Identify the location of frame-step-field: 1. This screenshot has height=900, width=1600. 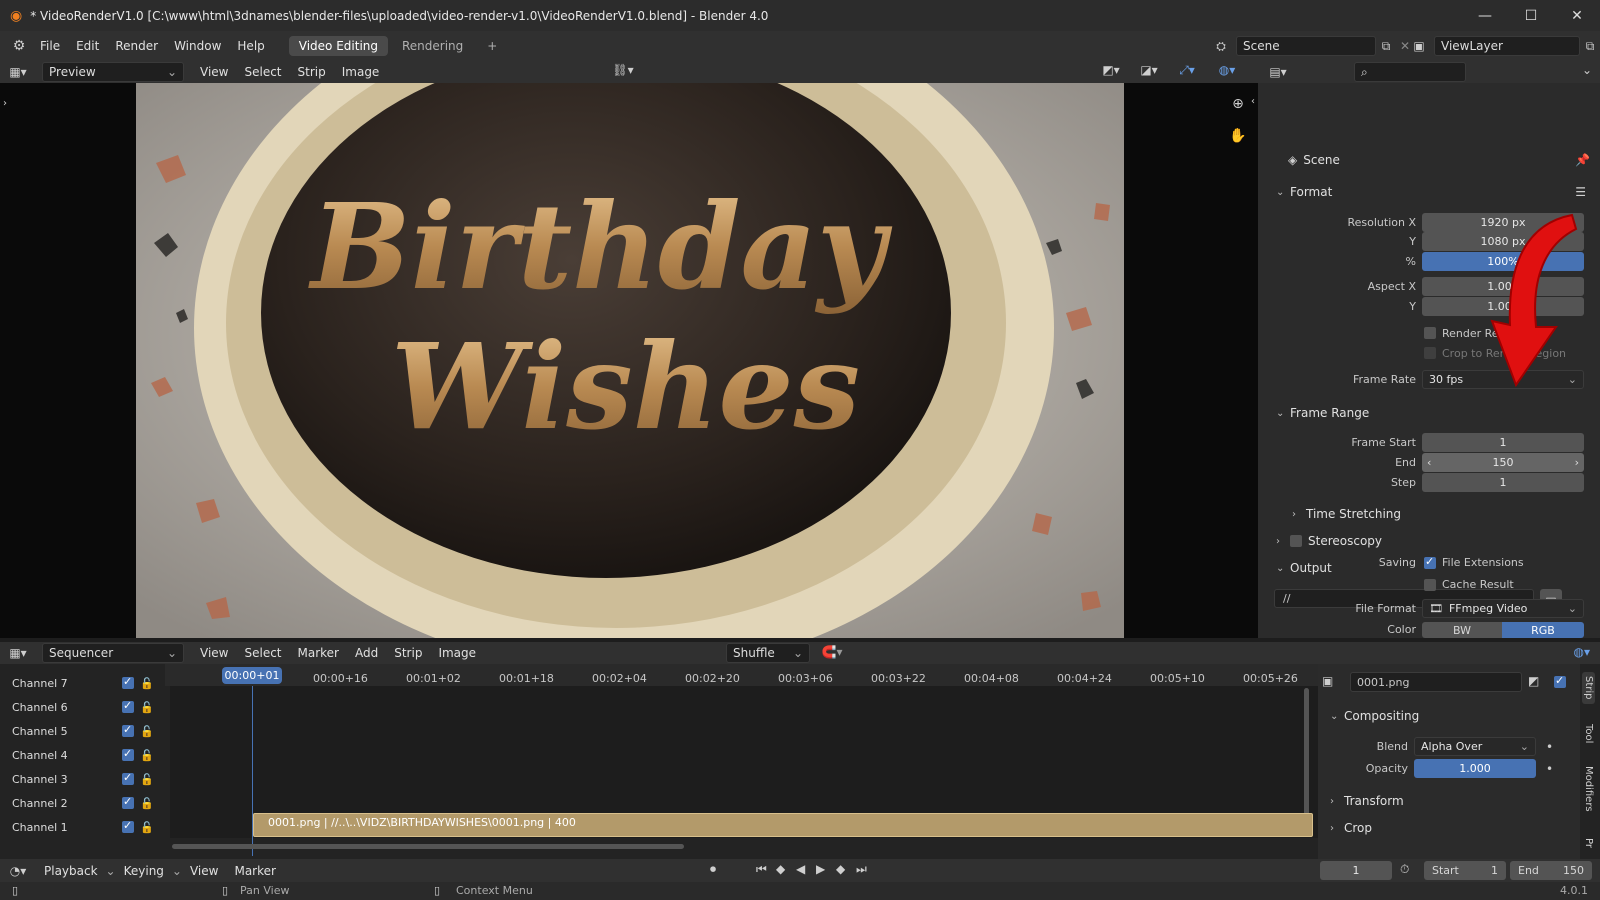
(1503, 482).